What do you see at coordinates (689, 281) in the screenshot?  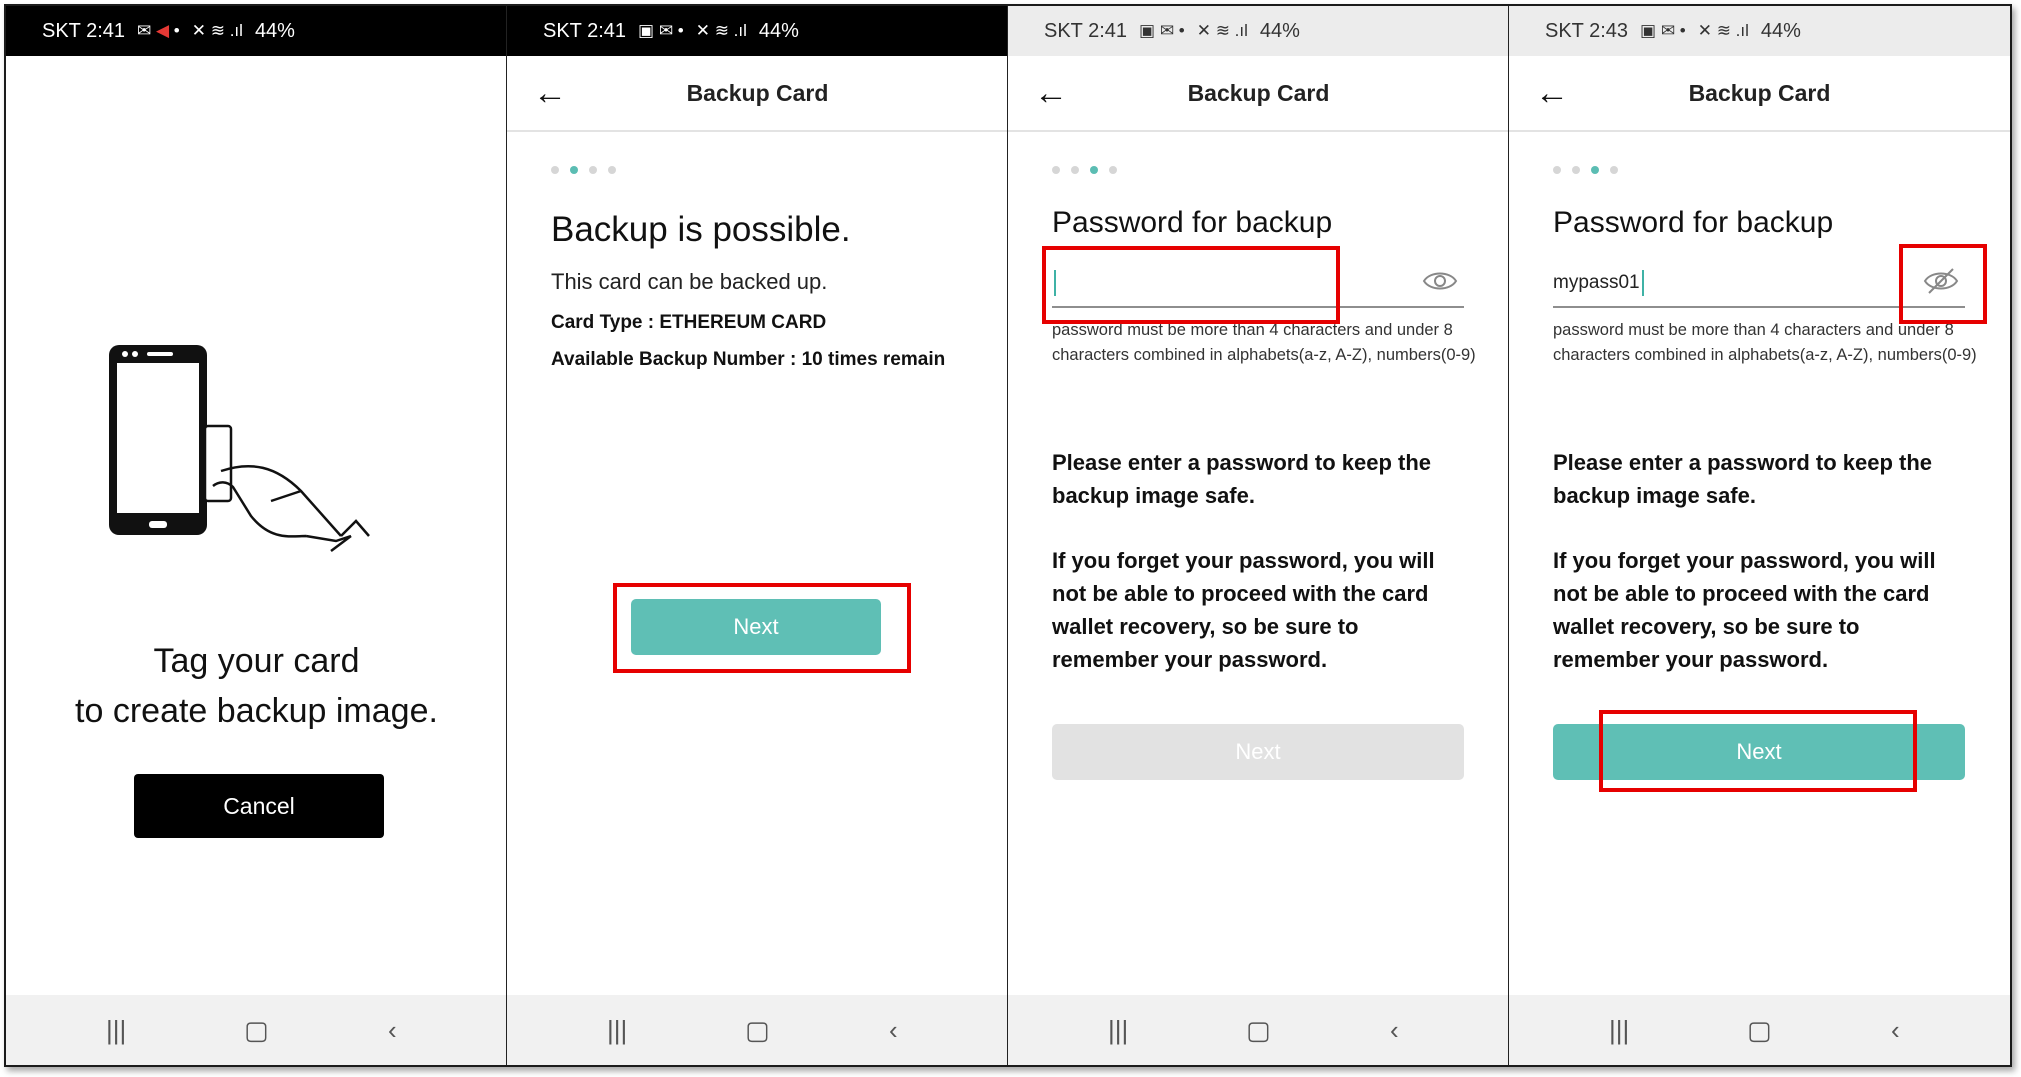 I see `backup-subtext: This card can be backed up.` at bounding box center [689, 281].